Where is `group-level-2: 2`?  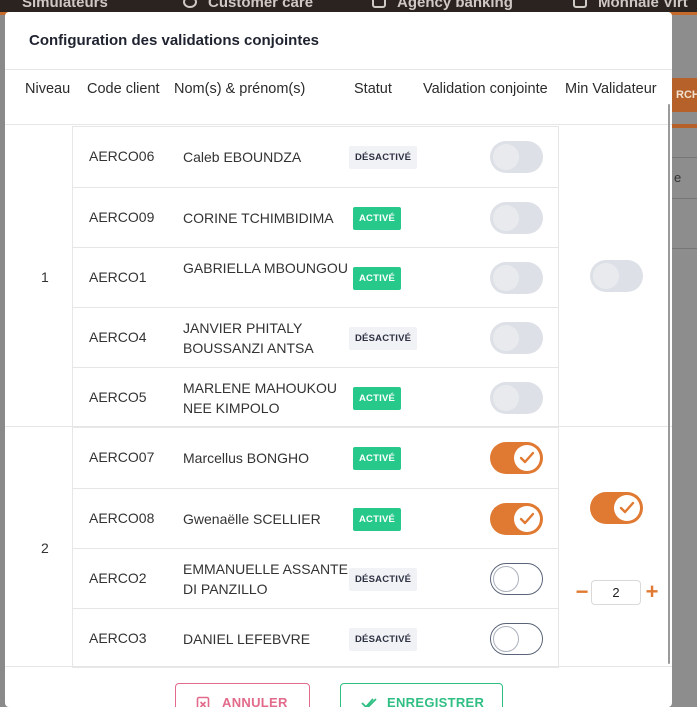
group-level-2: 2 is located at coordinates (45, 548).